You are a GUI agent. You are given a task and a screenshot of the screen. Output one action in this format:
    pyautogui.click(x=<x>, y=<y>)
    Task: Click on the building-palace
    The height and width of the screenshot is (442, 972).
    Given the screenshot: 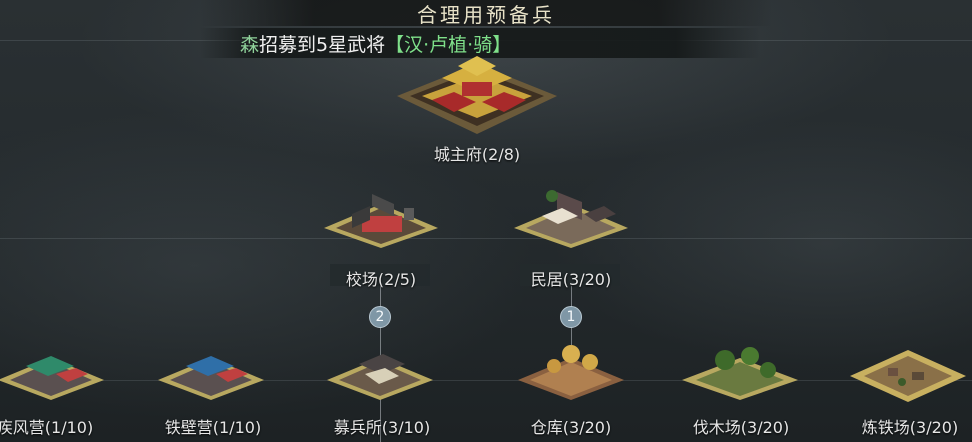 What is the action you would take?
    pyautogui.click(x=477, y=97)
    